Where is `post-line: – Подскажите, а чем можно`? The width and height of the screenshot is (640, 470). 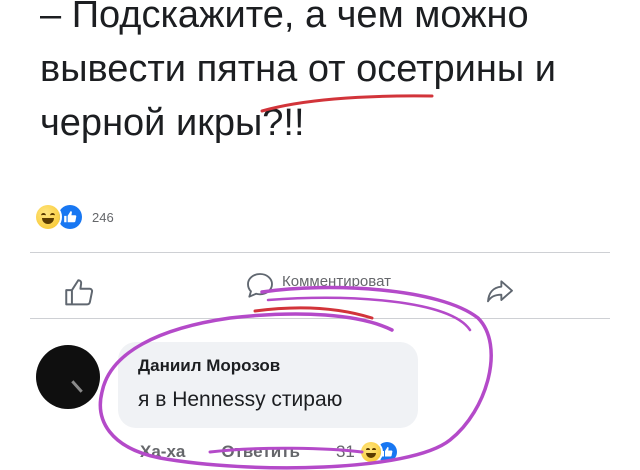 post-line: – Подскажите, а чем можно is located at coordinates (284, 18).